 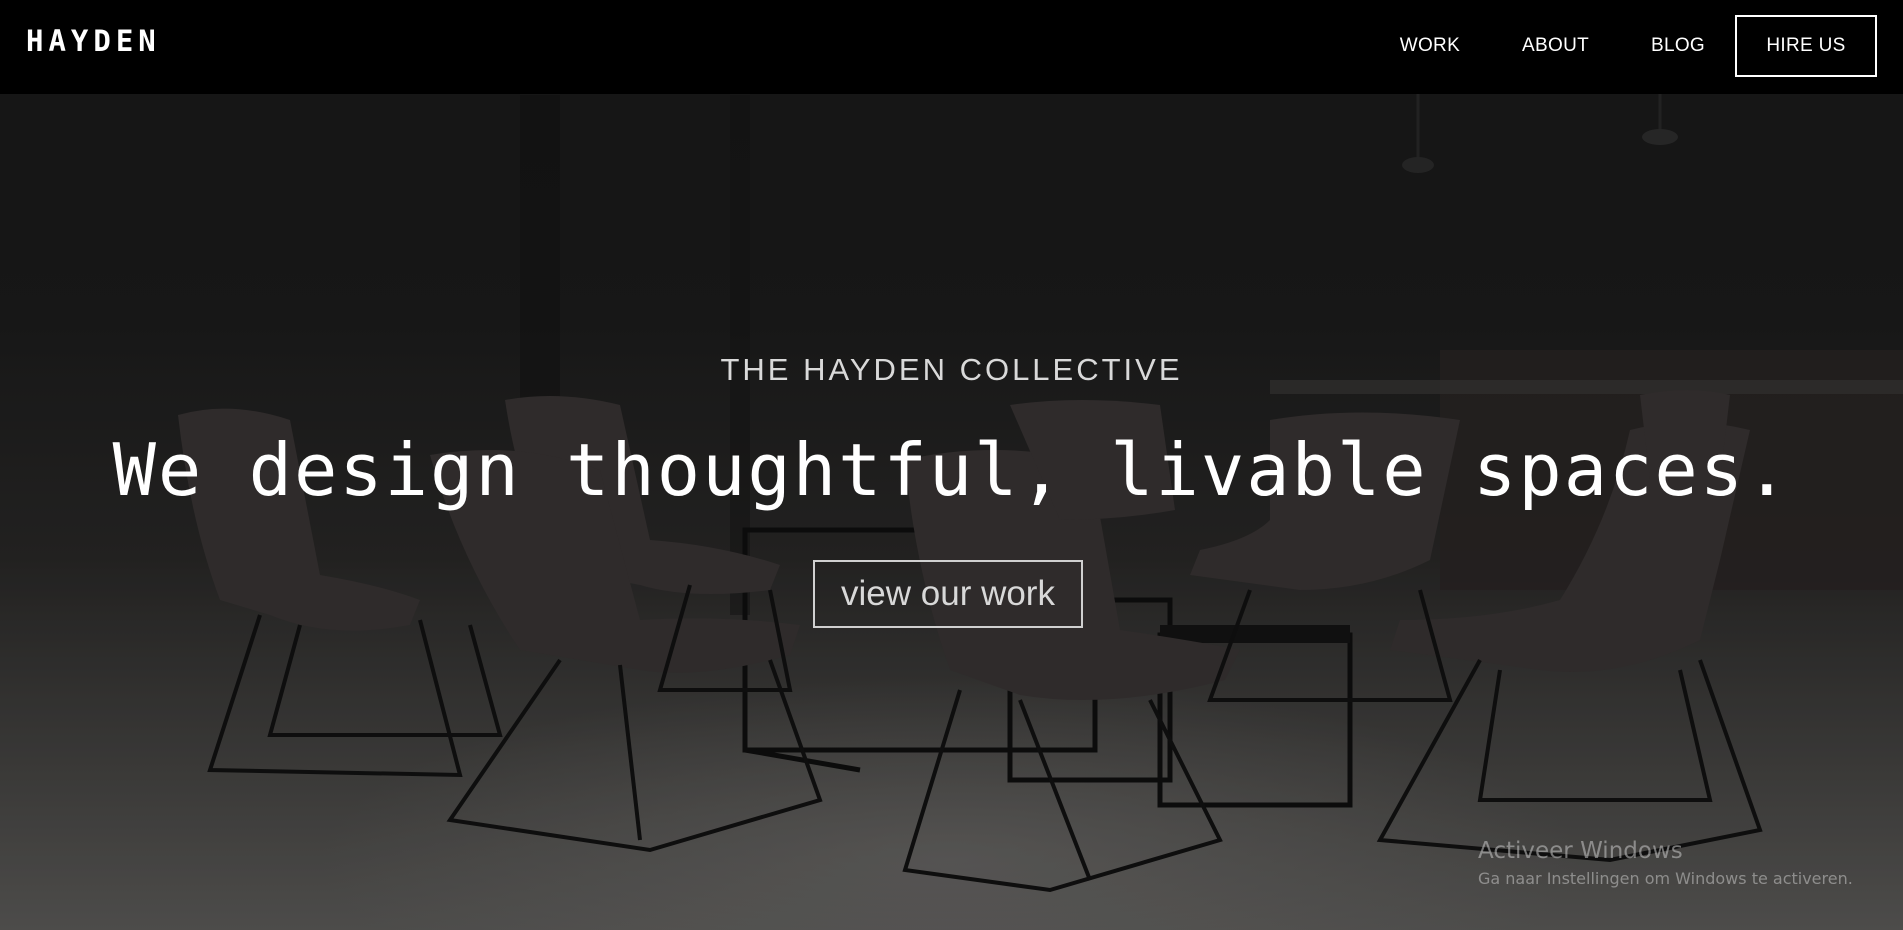 I want to click on hire-us-button: HIRE US, so click(x=1806, y=46).